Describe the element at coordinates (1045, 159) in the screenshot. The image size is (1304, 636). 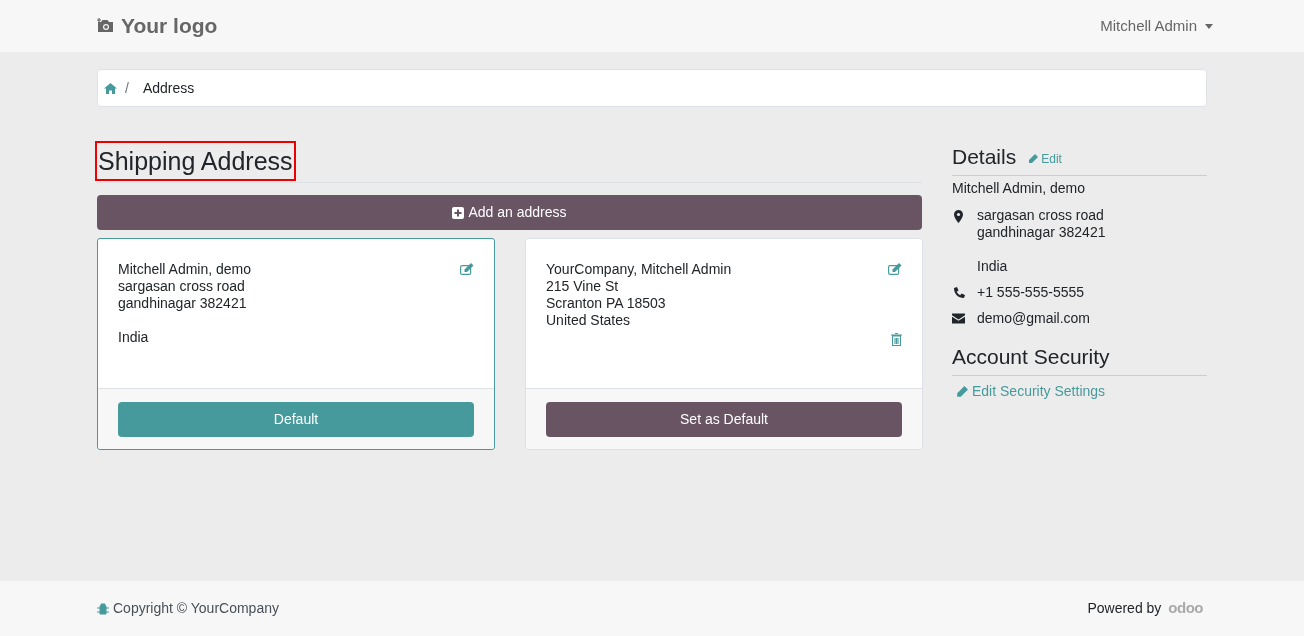
I see `edit-link: Edit` at that location.